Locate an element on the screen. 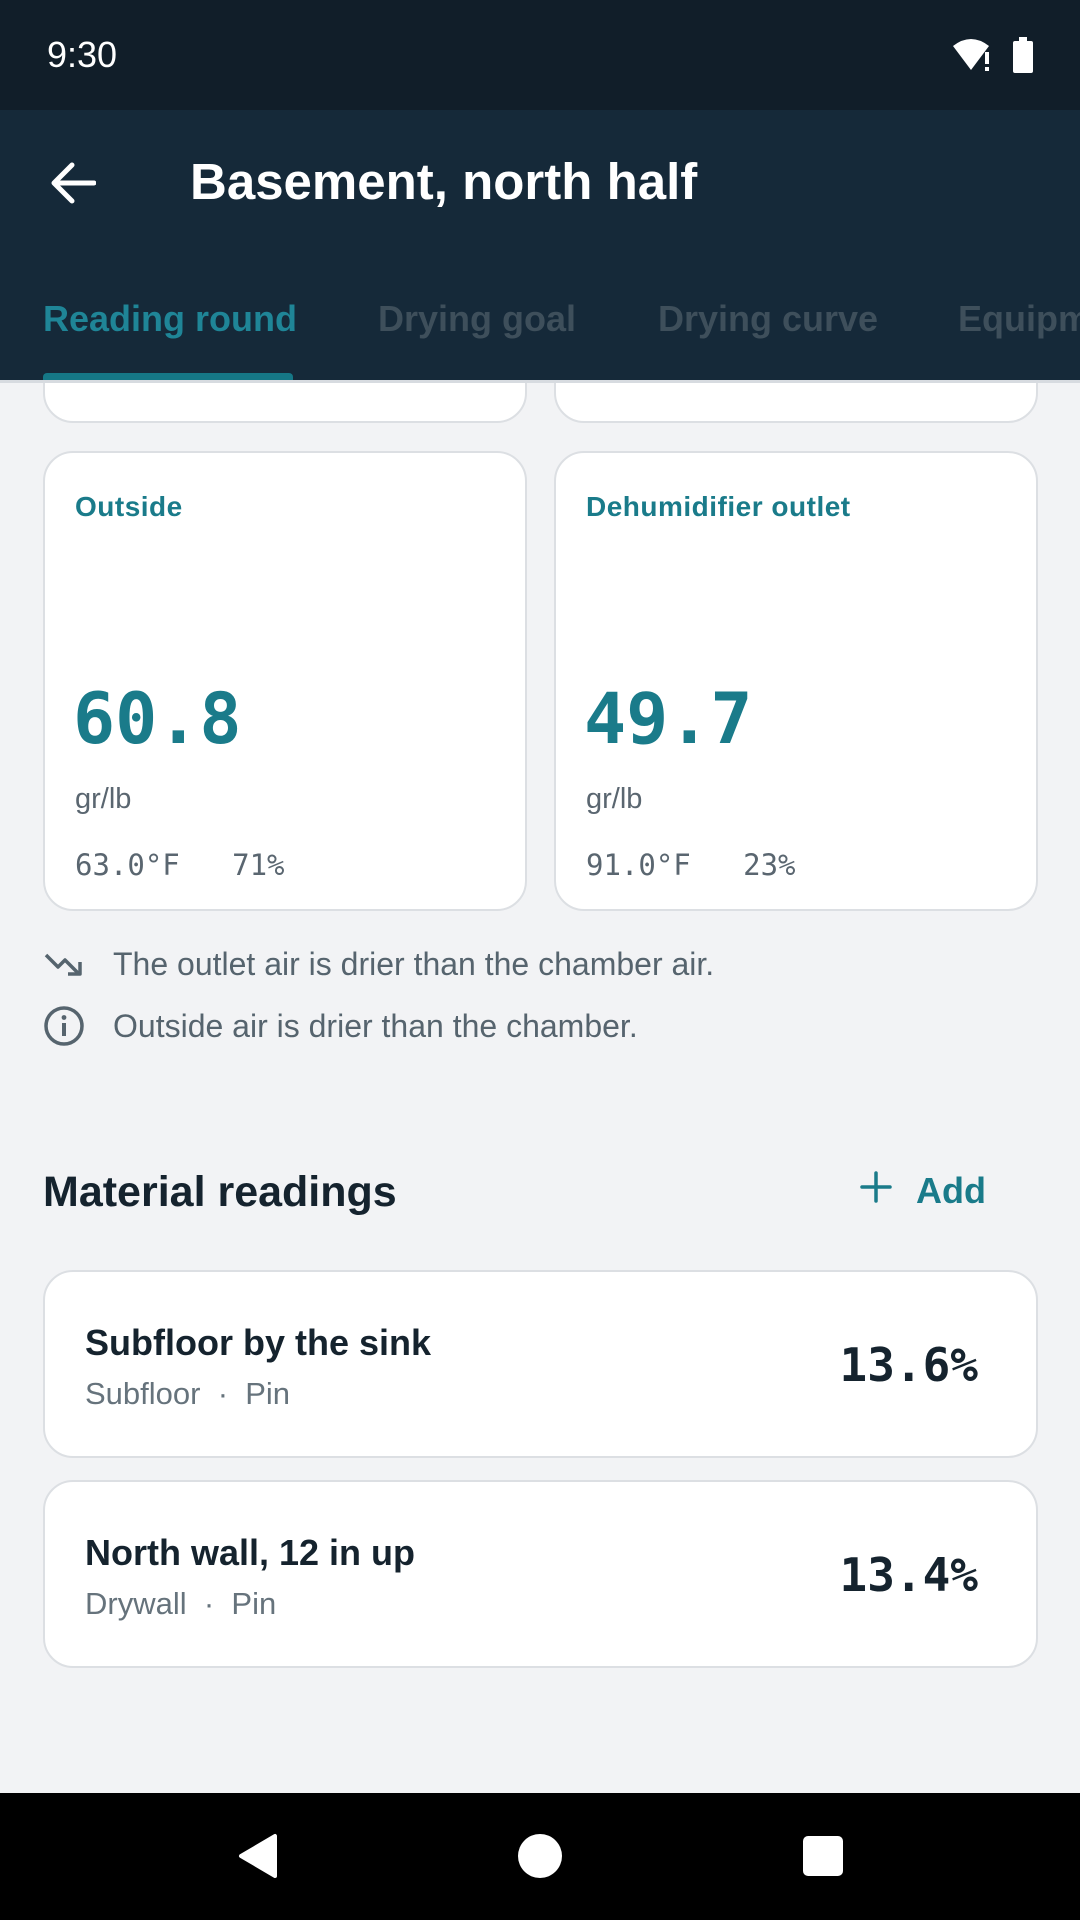 This screenshot has width=1080, height=1920. material-type: Subfloor · Pin is located at coordinates (188, 1393).